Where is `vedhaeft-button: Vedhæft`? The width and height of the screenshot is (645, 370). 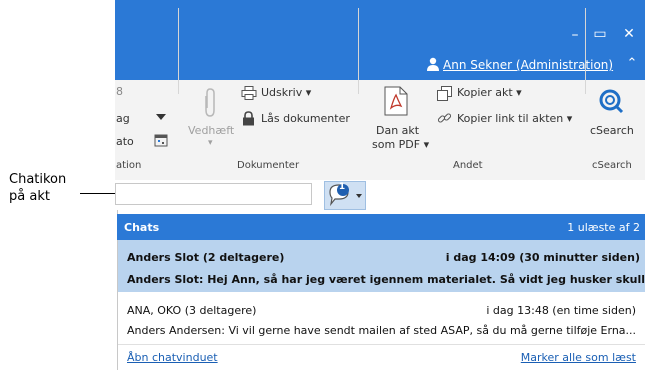 vedhaeft-button: Vedhæft is located at coordinates (211, 130).